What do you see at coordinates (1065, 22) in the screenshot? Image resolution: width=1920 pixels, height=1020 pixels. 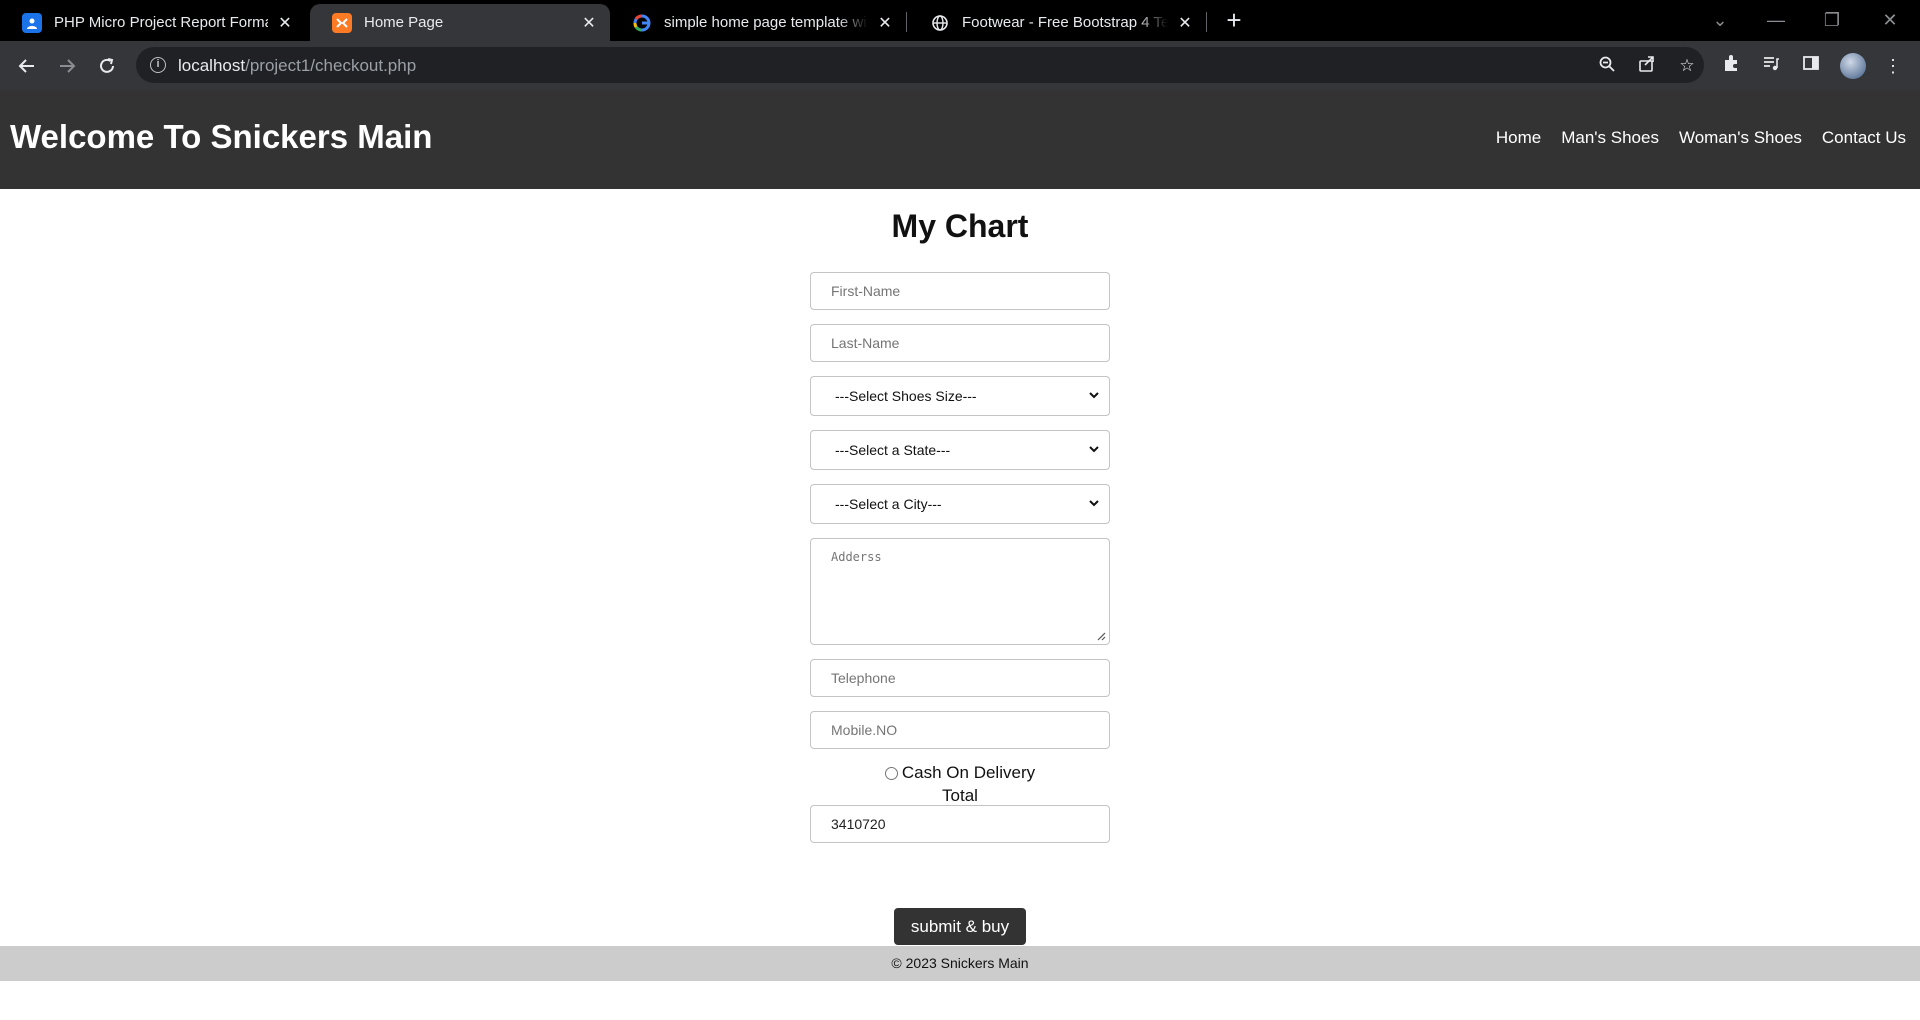 I see `tab-title: Footwear - Free Bootstrap 4 Tem` at bounding box center [1065, 22].